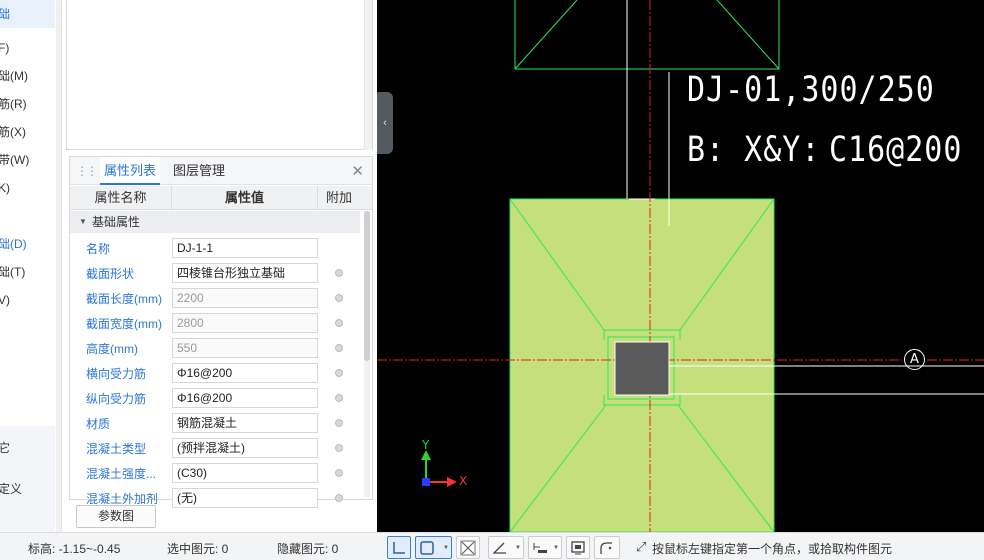 This screenshot has width=984, height=560. I want to click on property-row: 截面形状 四棱锥台形独立基础, so click(215, 272).